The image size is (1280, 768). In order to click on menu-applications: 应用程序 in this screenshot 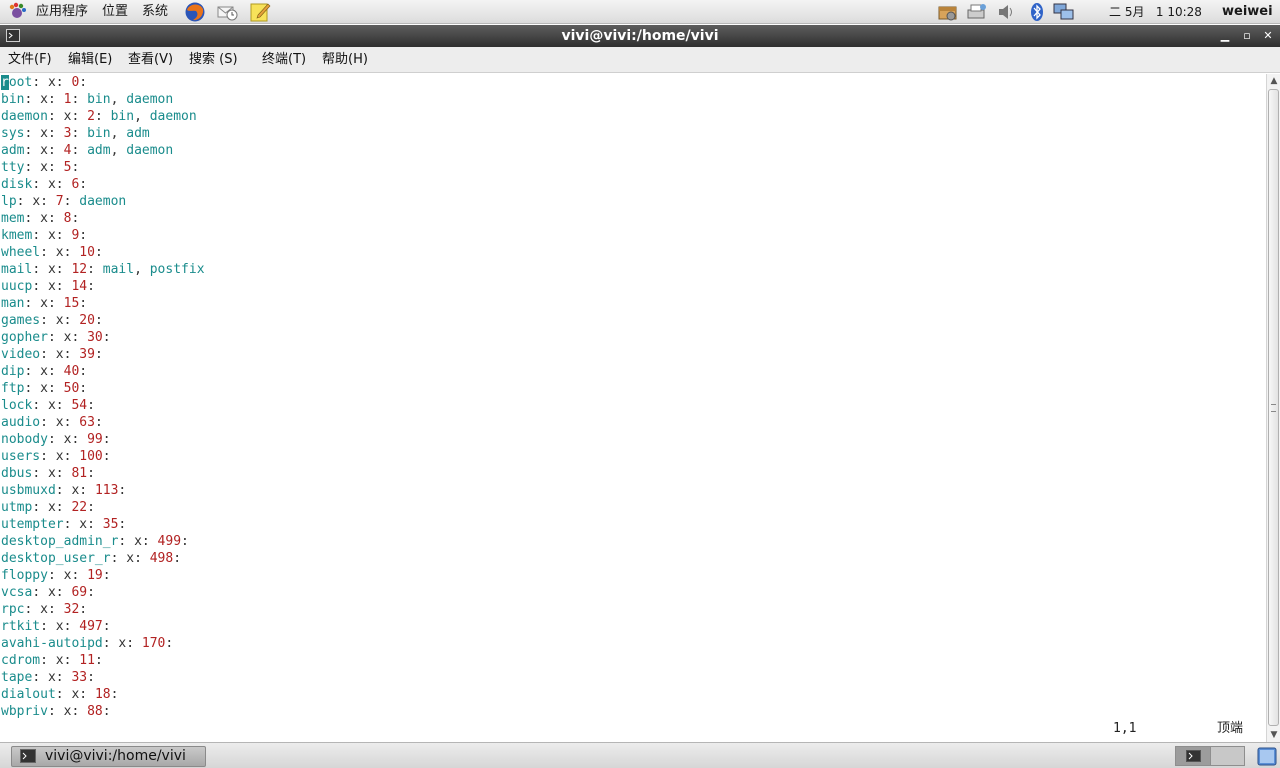, I will do `click(62, 12)`.